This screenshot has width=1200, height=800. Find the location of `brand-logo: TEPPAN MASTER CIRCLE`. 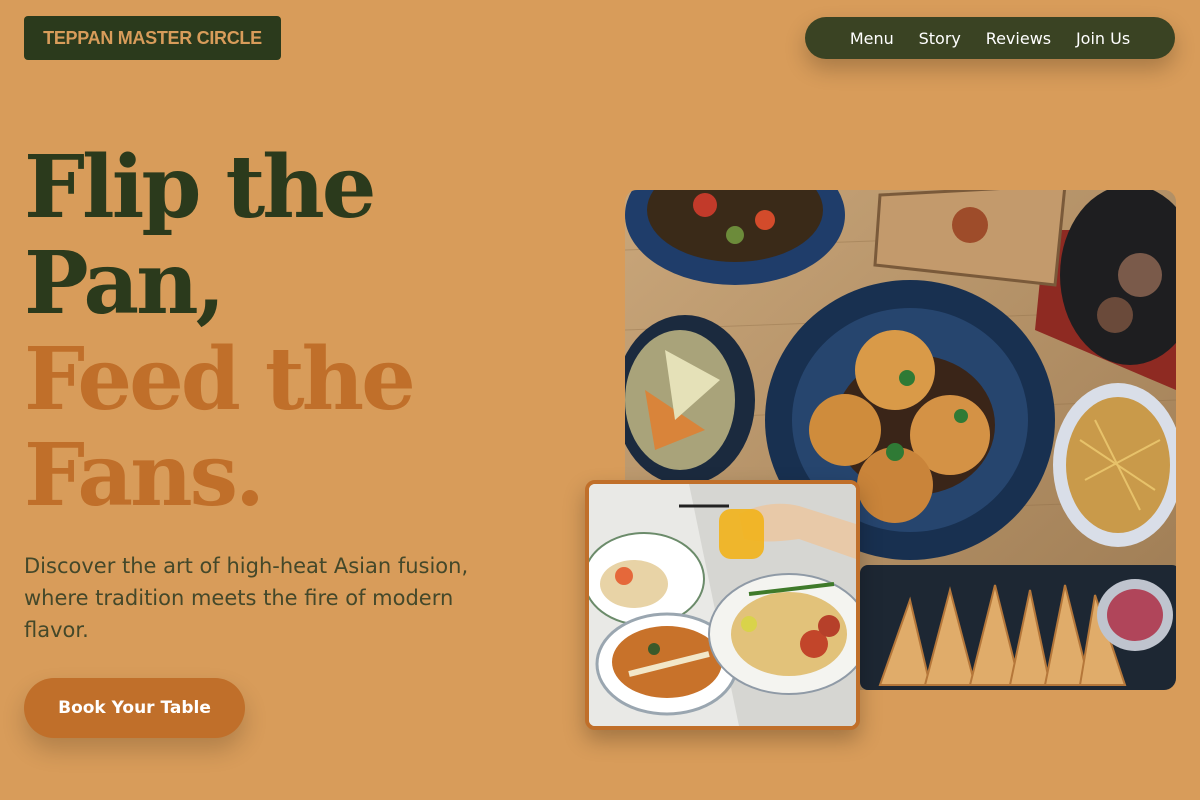

brand-logo: TEPPAN MASTER CIRCLE is located at coordinates (152, 38).